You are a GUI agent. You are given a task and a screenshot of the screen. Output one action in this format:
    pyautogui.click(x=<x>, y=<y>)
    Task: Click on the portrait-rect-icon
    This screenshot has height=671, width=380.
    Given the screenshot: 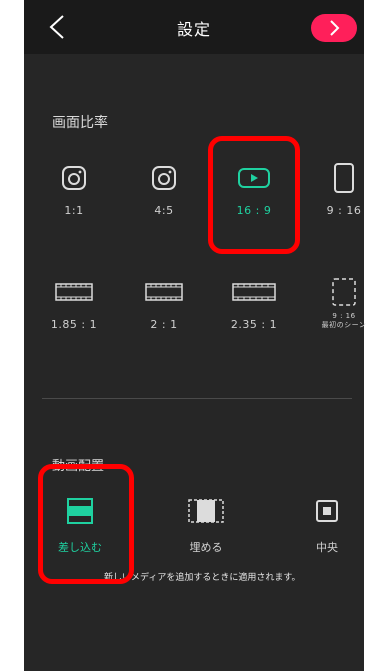 What is the action you would take?
    pyautogui.click(x=344, y=178)
    